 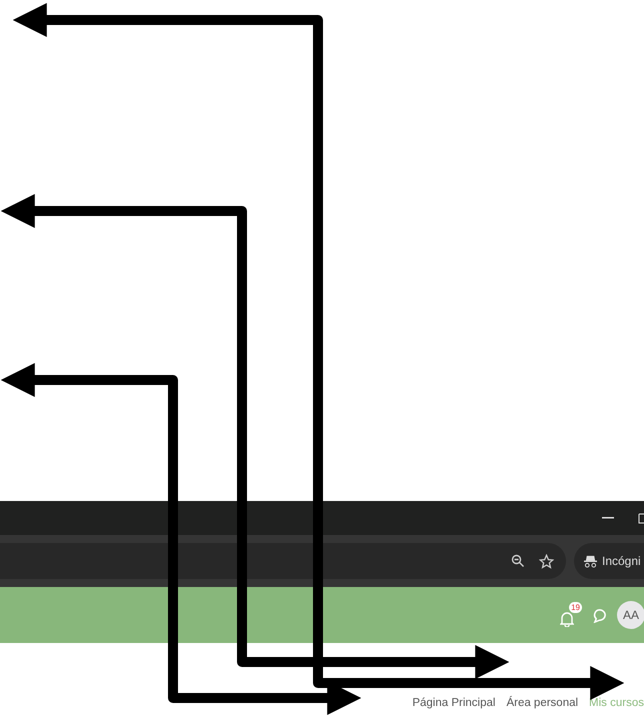 What do you see at coordinates (630, 615) in the screenshot?
I see `user-avatar: AA` at bounding box center [630, 615].